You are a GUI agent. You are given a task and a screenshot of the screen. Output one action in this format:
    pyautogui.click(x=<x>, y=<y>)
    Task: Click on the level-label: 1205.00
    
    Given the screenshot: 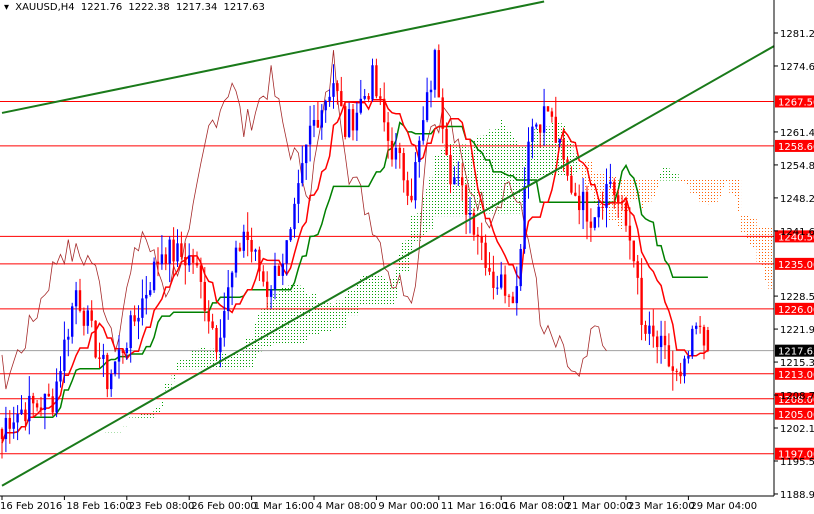 What is the action you would take?
    pyautogui.click(x=796, y=415)
    